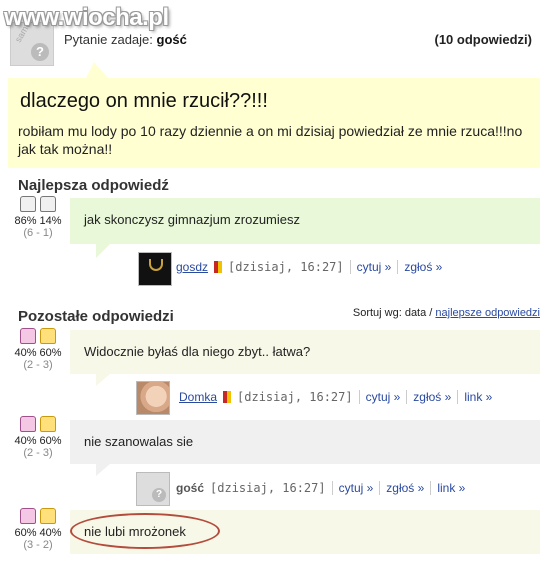 This screenshot has height=562, width=540. What do you see at coordinates (97, 70) in the screenshot?
I see `question-bubble-tail` at bounding box center [97, 70].